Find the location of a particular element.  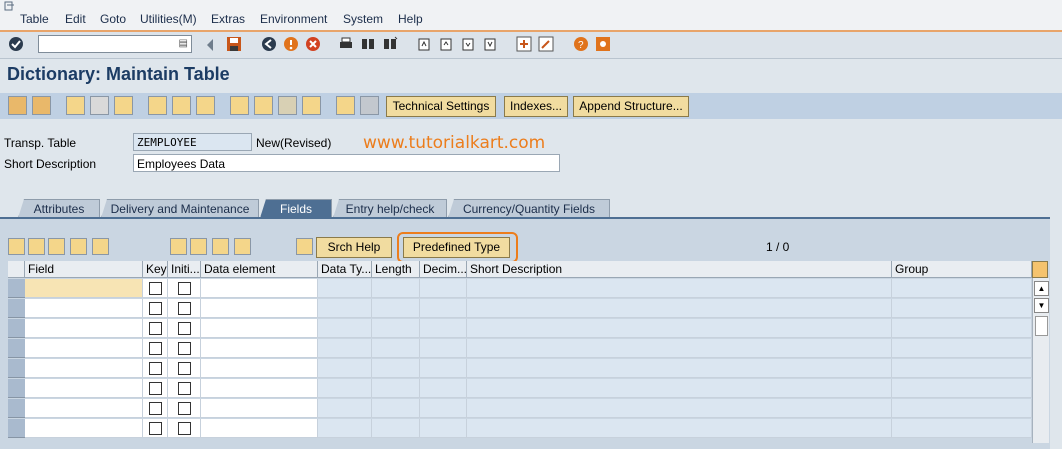

menu-item-edit: Edit is located at coordinates (75, 19).